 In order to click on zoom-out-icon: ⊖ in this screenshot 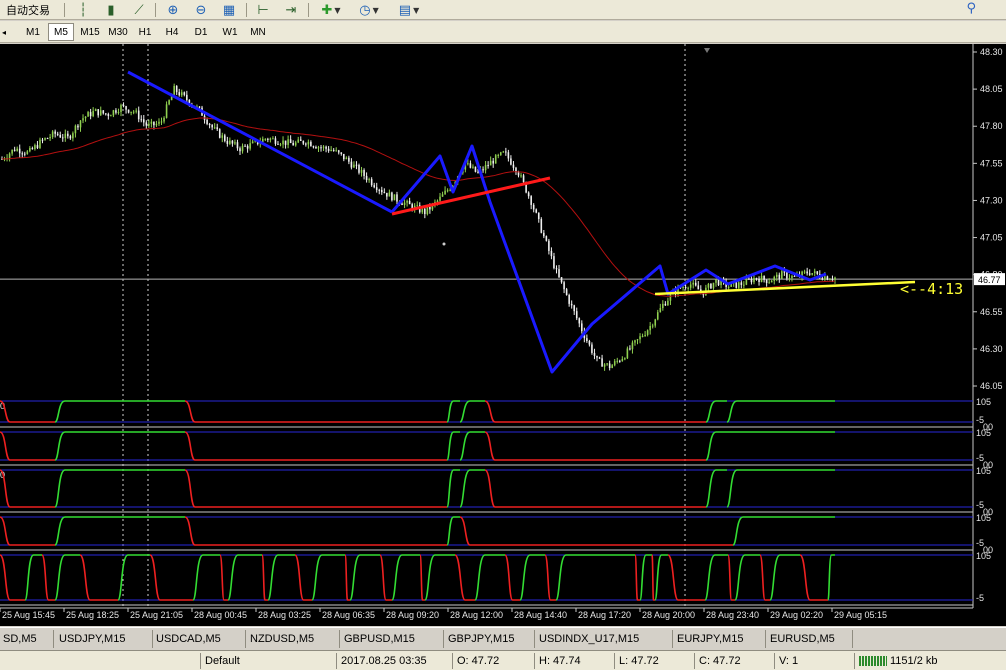, I will do `click(201, 10)`.